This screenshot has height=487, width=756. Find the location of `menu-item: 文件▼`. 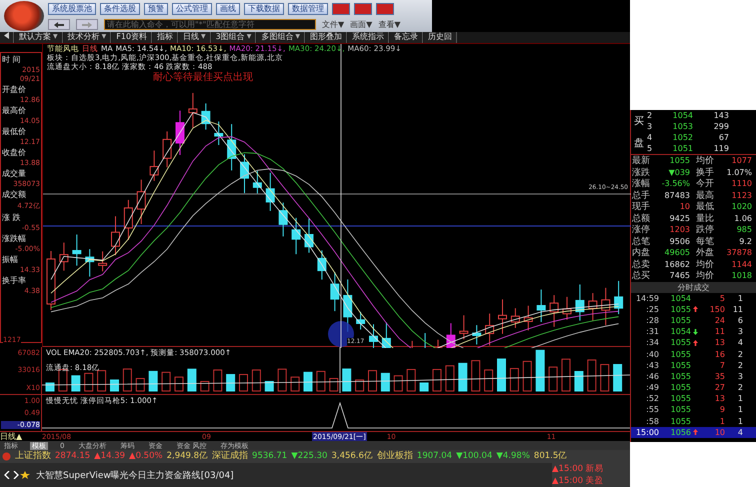

menu-item: 文件▼ is located at coordinates (333, 24).